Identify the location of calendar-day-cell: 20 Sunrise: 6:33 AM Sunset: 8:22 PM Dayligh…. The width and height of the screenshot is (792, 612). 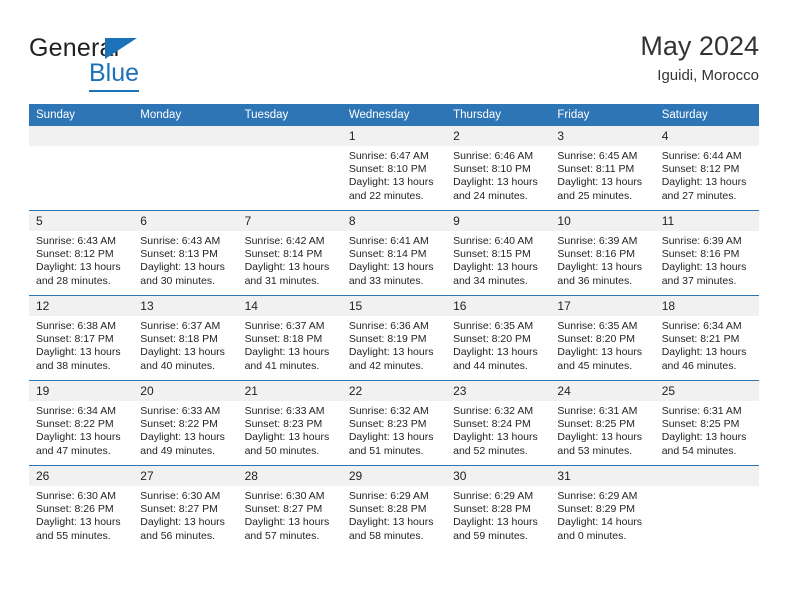
(185, 423).